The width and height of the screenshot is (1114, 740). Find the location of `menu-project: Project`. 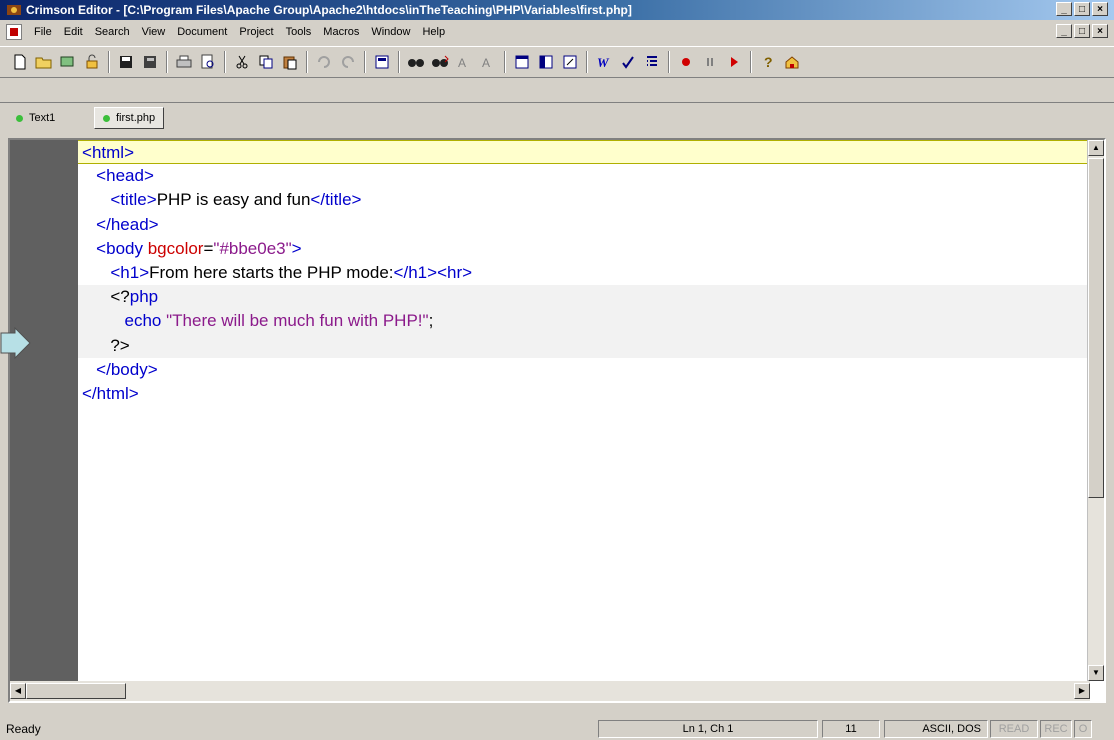

menu-project: Project is located at coordinates (256, 32).